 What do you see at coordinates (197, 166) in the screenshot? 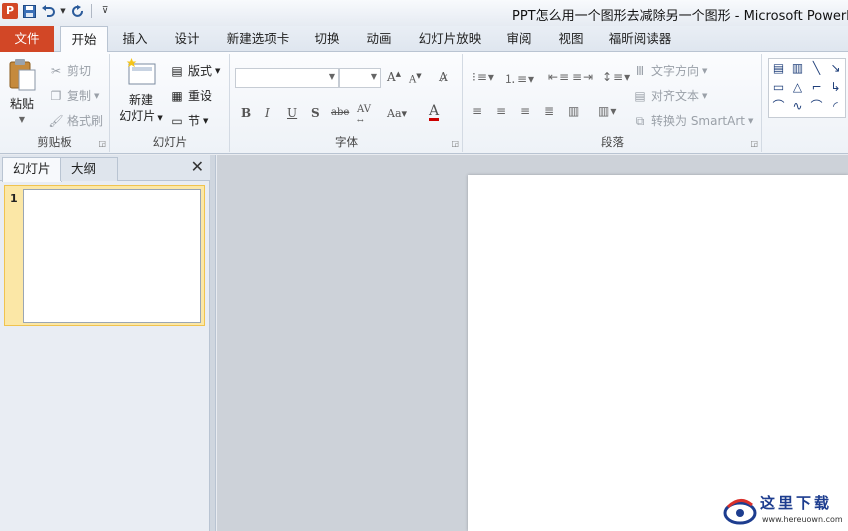
I see `close-icon: ✕` at bounding box center [197, 166].